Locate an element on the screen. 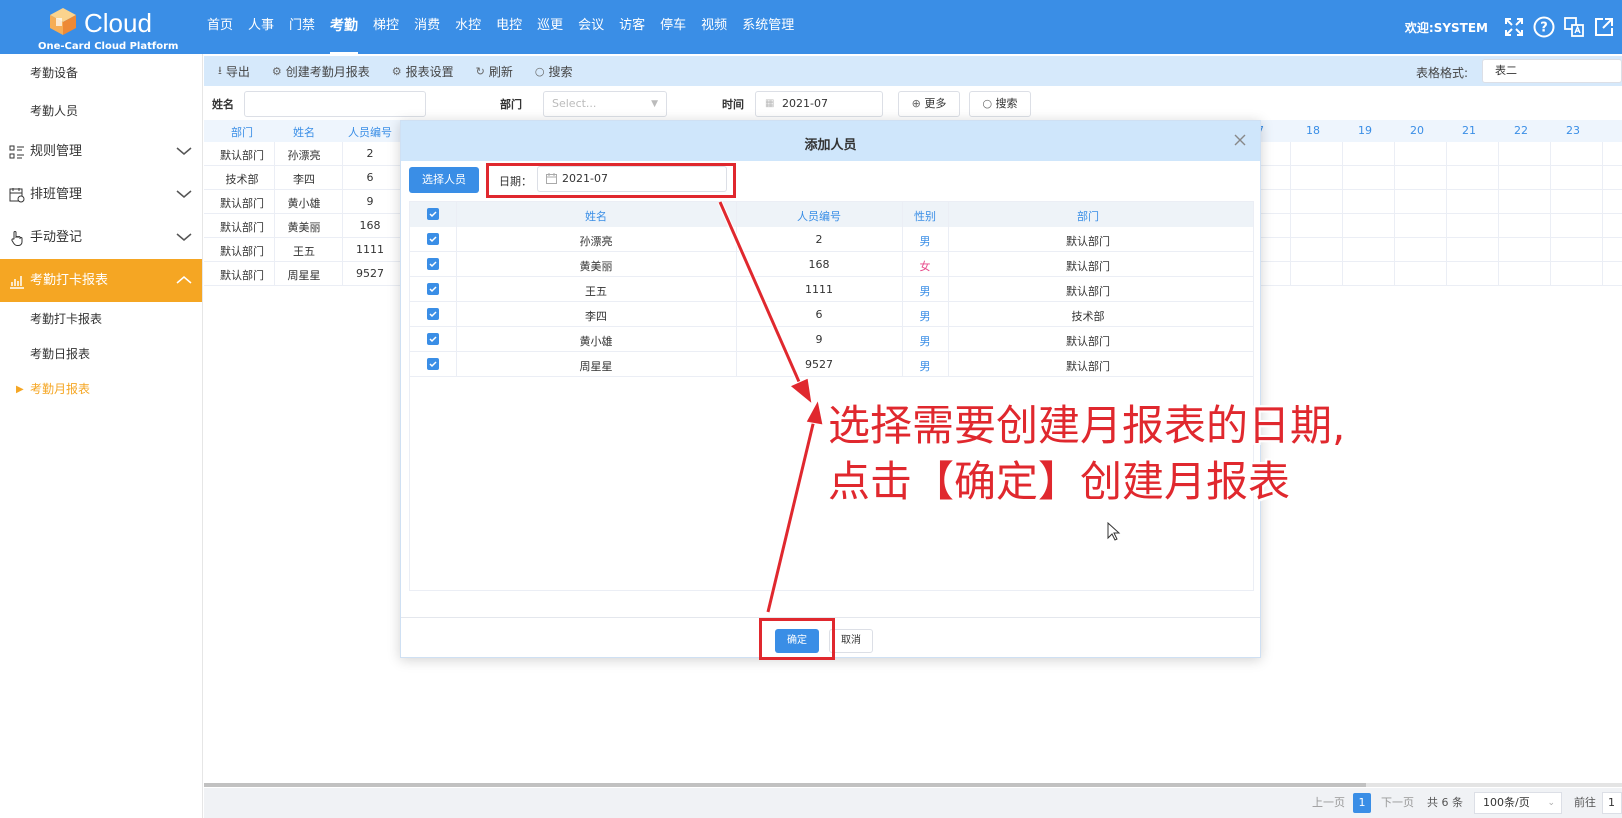 This screenshot has height=818, width=1622. annotation-text: 选择需要创建月报表的日期, 点击【确定】创建月报表 is located at coordinates (1086, 454).